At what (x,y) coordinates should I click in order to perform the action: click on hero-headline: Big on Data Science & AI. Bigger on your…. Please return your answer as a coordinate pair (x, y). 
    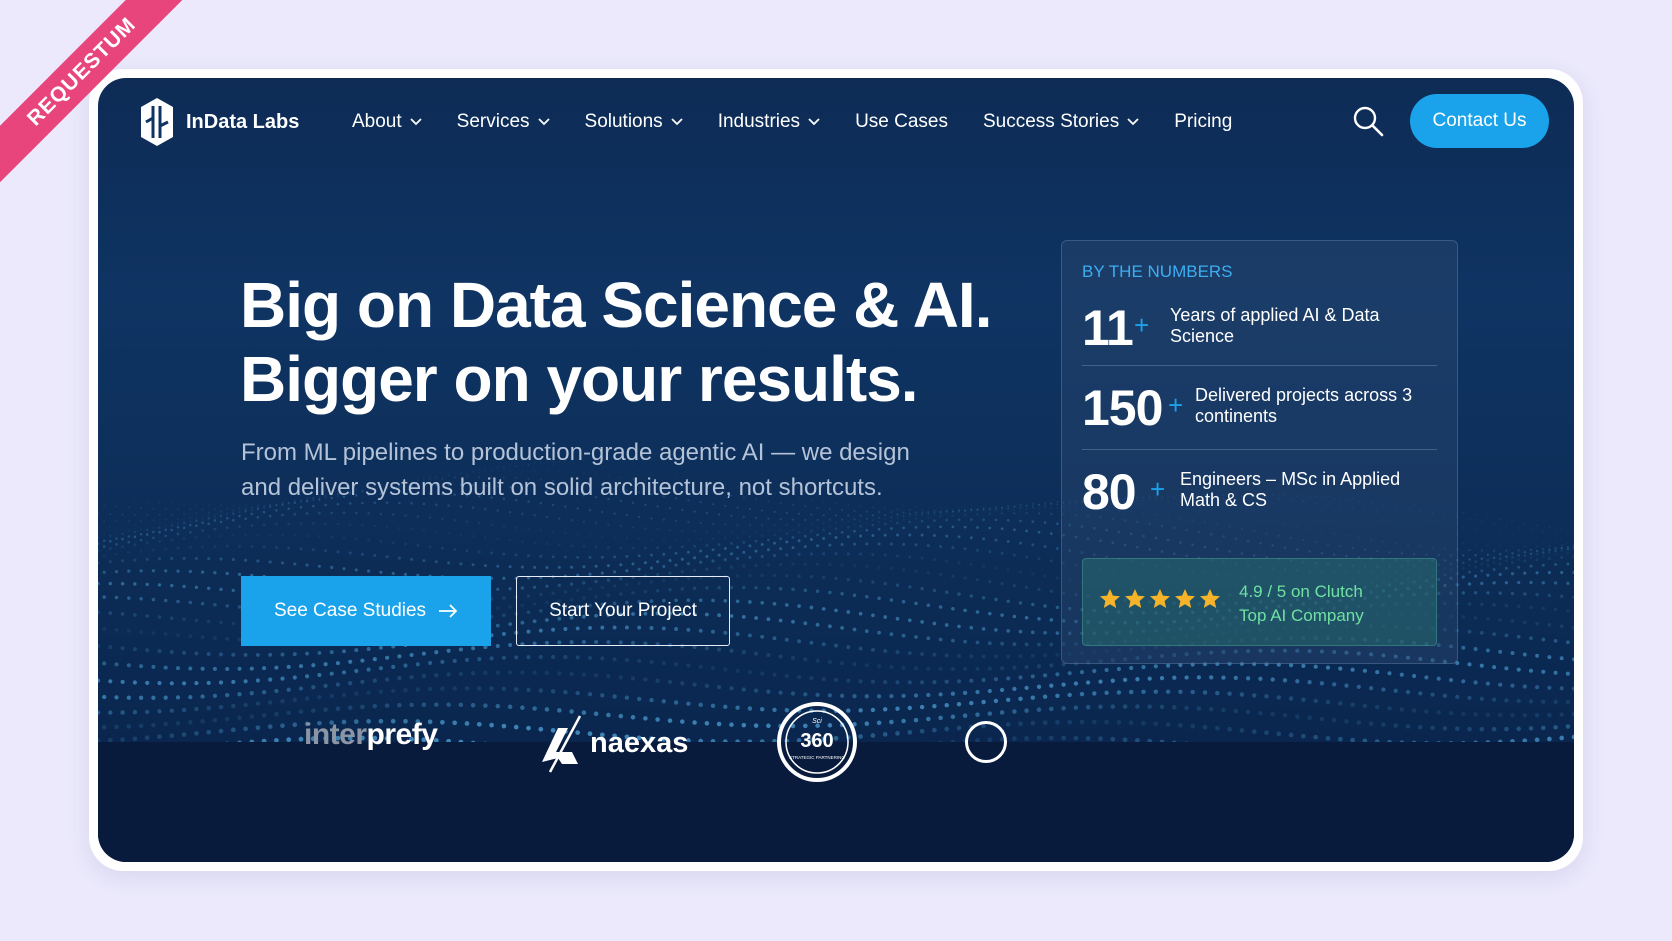
    Looking at the image, I should click on (616, 342).